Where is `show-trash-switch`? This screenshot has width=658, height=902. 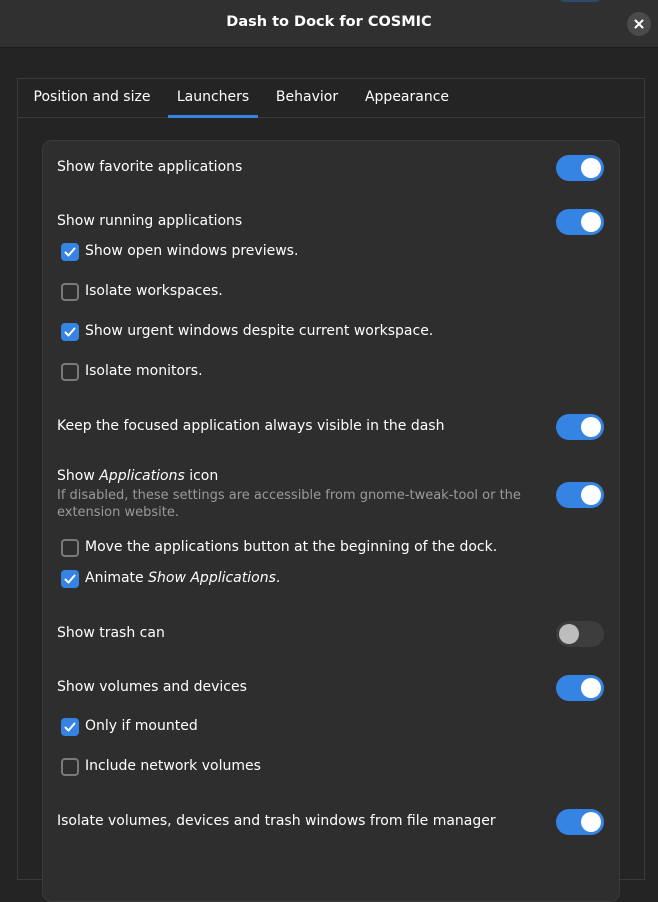
show-trash-switch is located at coordinates (580, 634).